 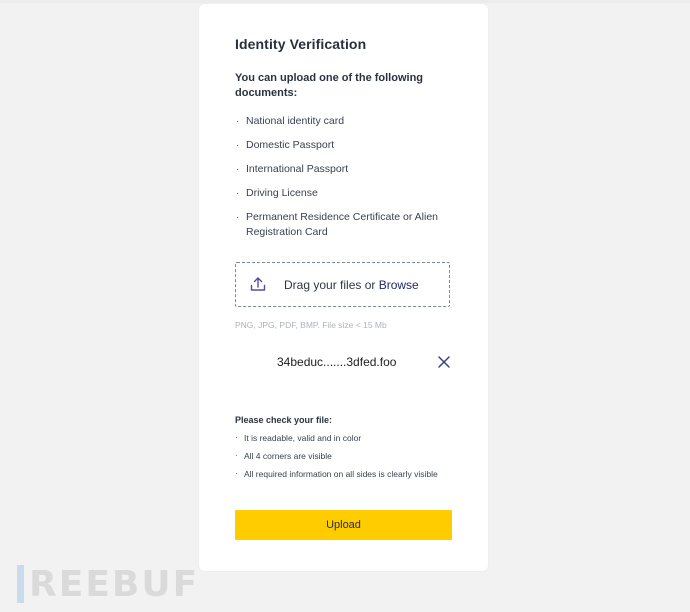 What do you see at coordinates (336, 456) in the screenshot?
I see `check-item: · All 4 corners are visible` at bounding box center [336, 456].